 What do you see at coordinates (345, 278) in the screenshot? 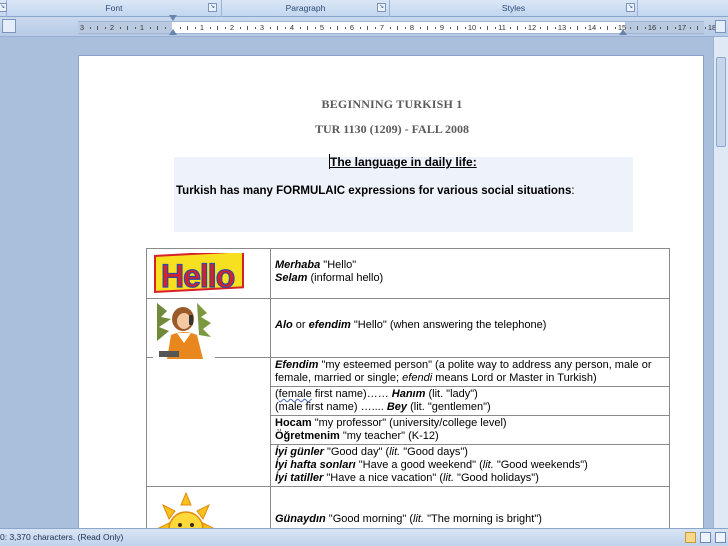
I see `definition: (informal hello)` at bounding box center [345, 278].